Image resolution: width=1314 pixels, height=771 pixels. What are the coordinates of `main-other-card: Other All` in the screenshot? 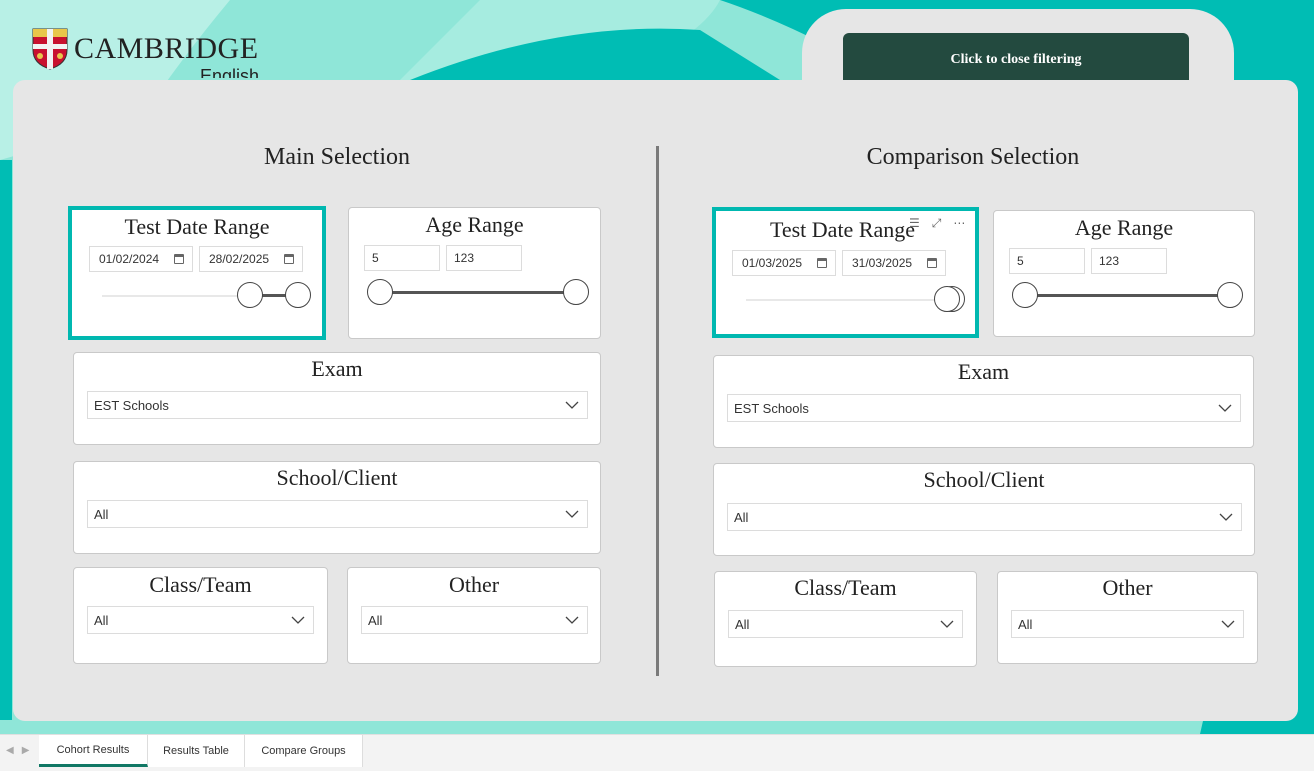 It's located at (474, 615).